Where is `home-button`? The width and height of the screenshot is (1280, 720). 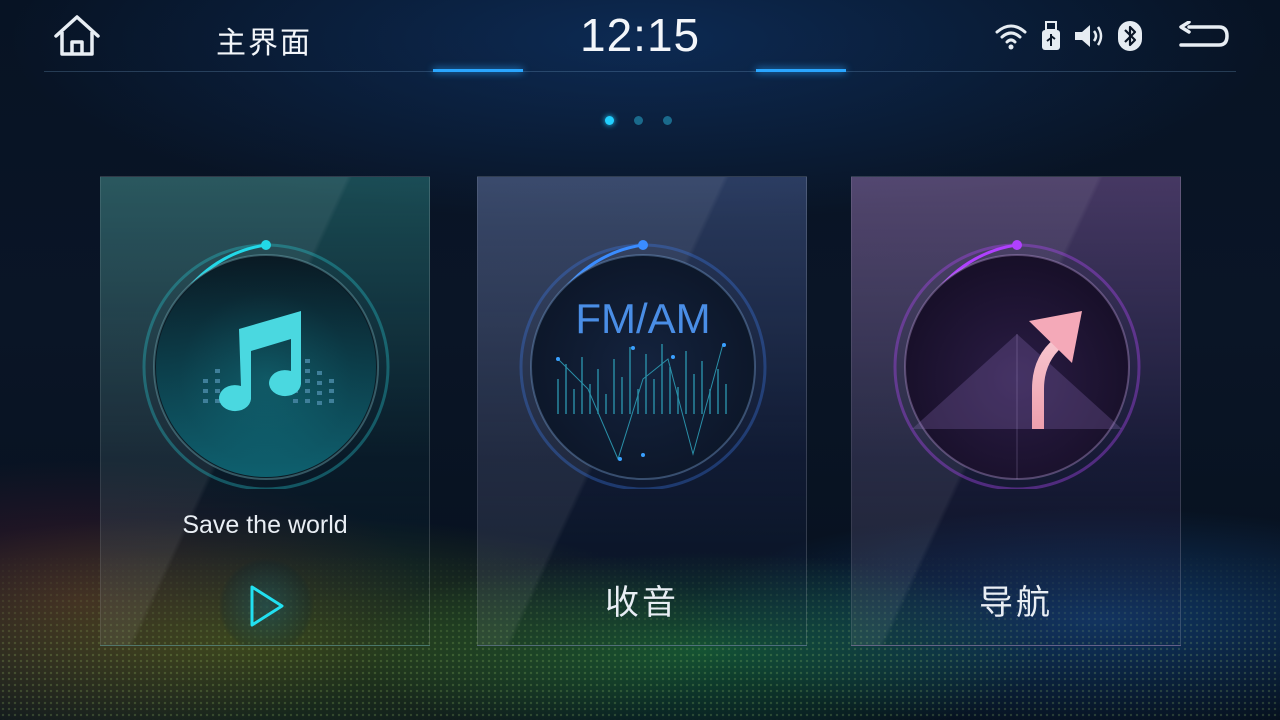
home-button is located at coordinates (77, 36).